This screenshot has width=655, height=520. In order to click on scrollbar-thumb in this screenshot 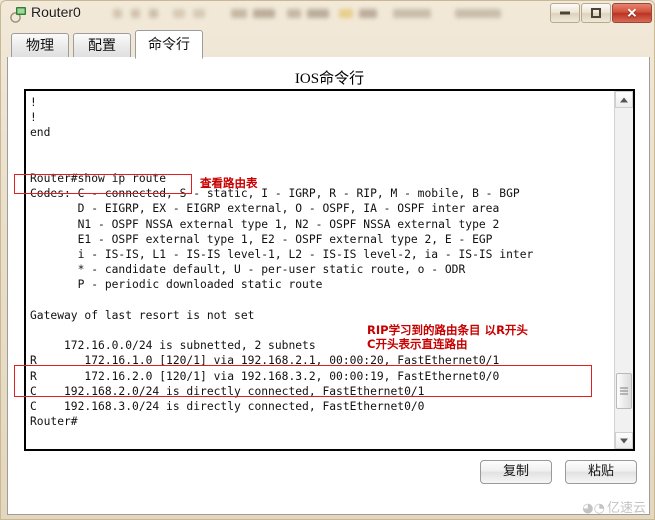, I will do `click(624, 391)`.